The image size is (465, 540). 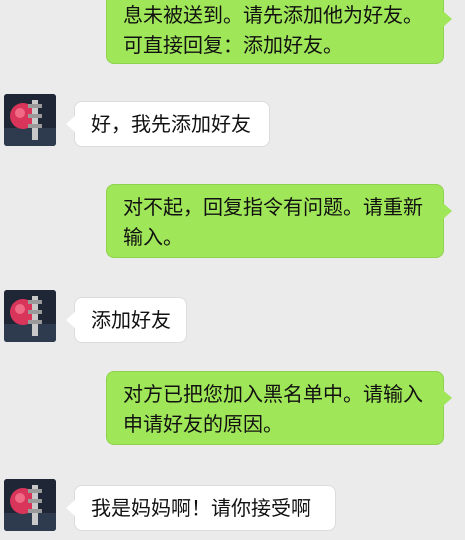 I want to click on incoming-message-bubble: 好，我先添加好友, so click(x=168, y=124).